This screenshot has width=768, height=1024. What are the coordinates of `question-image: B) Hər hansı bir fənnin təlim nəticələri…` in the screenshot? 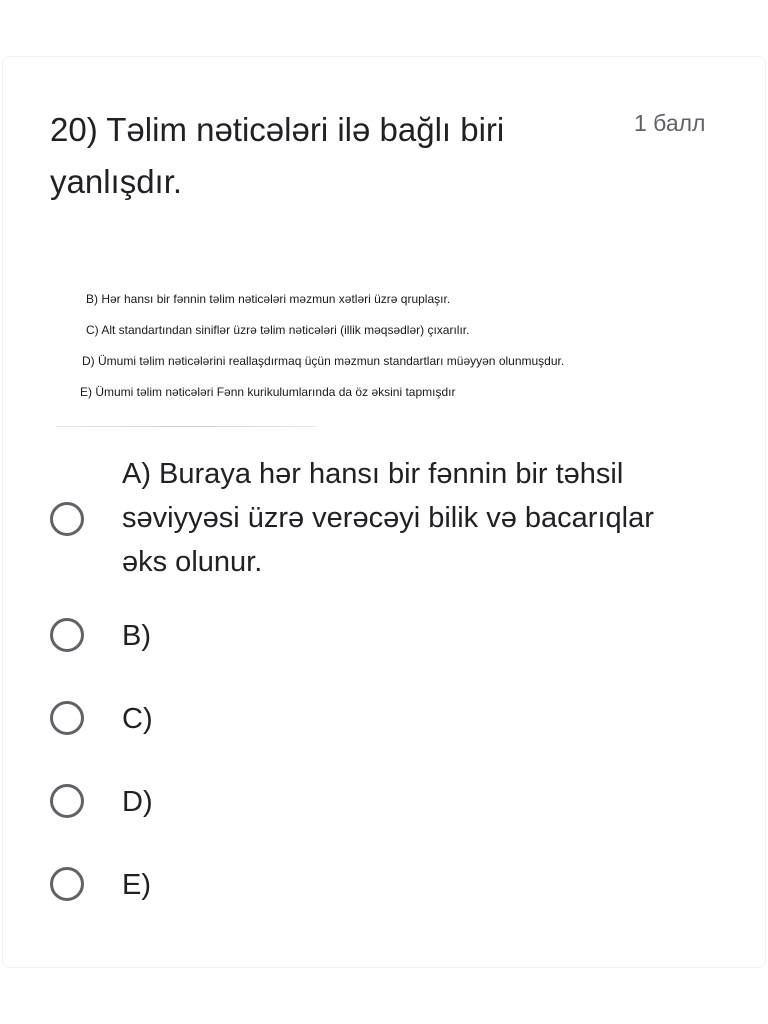 It's located at (384, 357).